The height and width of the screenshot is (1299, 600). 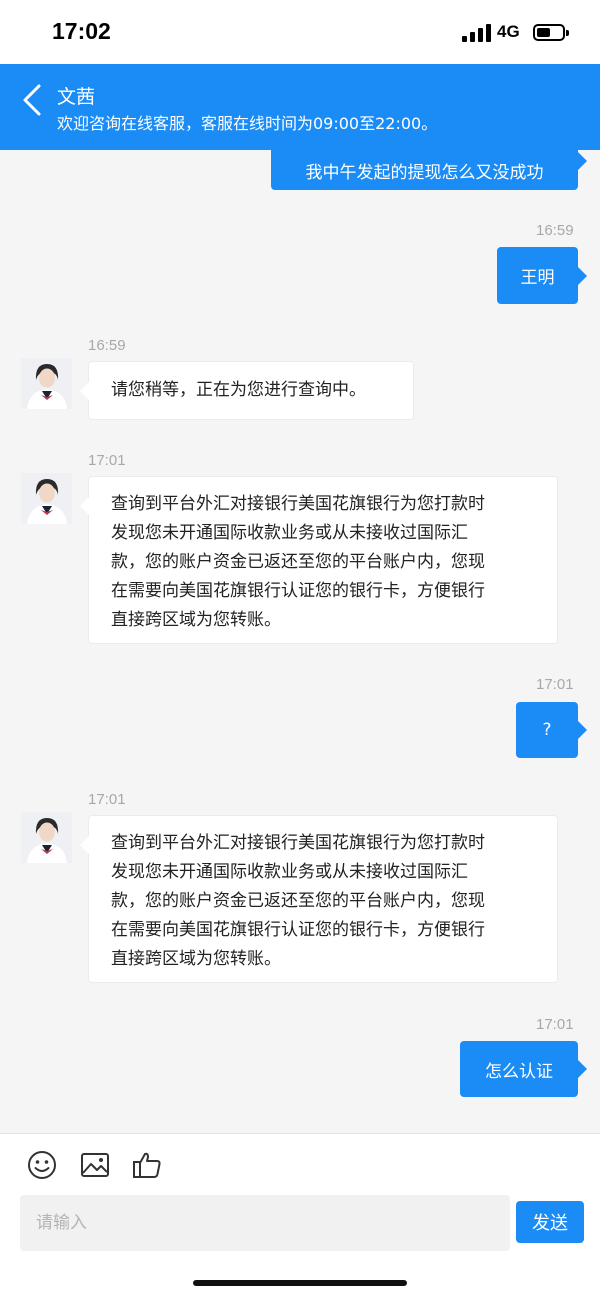 What do you see at coordinates (429, 161) in the screenshot?
I see `outgoing-message: 我中午发起的提现怎么又没成功` at bounding box center [429, 161].